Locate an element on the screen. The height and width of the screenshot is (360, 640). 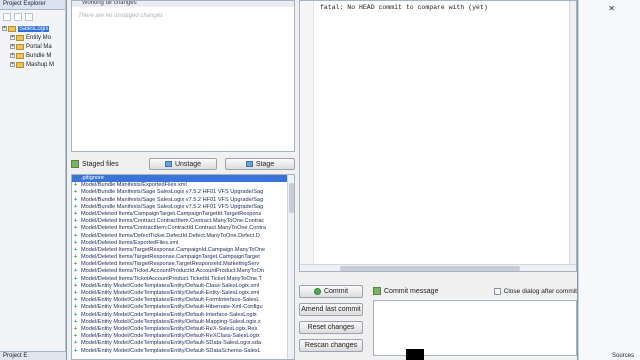
amend-label: Amend last commit is located at coordinates (331, 309).